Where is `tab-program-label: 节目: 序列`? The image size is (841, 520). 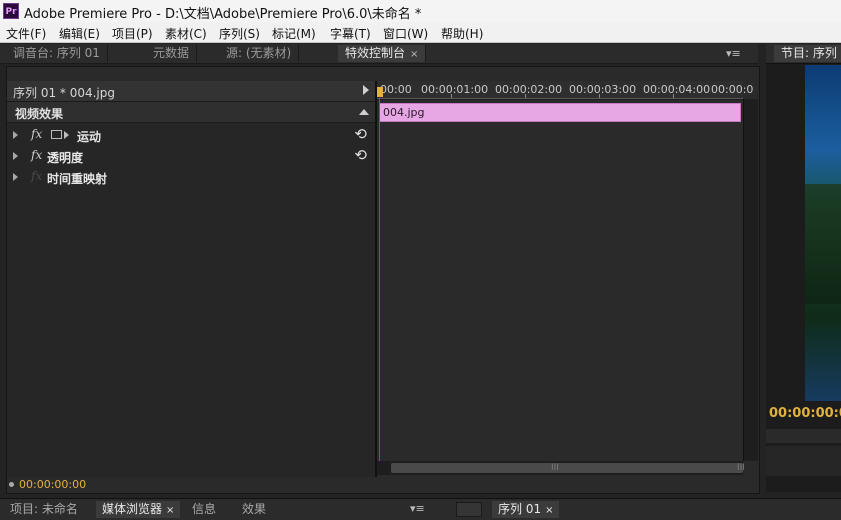 tab-program-label: 节目: 序列 is located at coordinates (809, 53).